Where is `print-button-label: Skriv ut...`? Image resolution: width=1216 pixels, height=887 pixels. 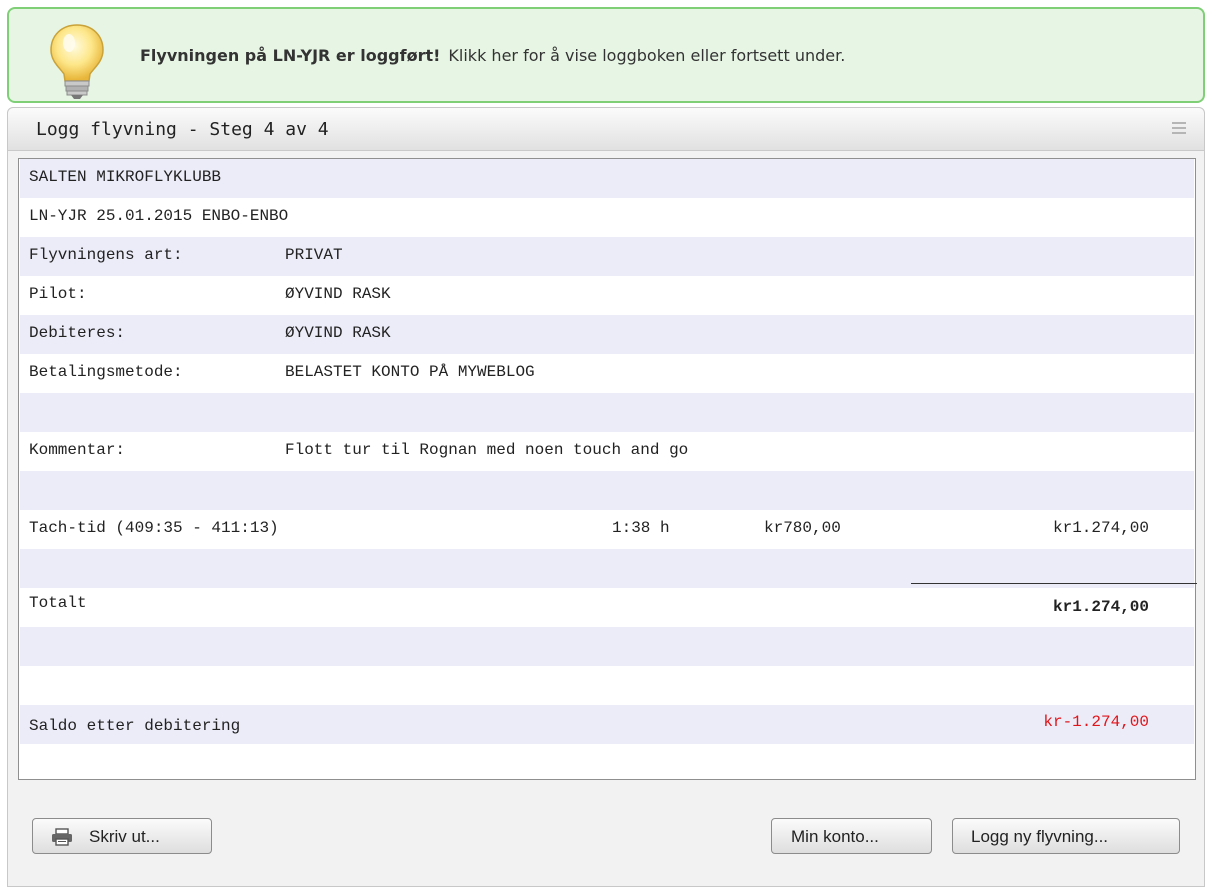 print-button-label: Skriv ut... is located at coordinates (124, 836).